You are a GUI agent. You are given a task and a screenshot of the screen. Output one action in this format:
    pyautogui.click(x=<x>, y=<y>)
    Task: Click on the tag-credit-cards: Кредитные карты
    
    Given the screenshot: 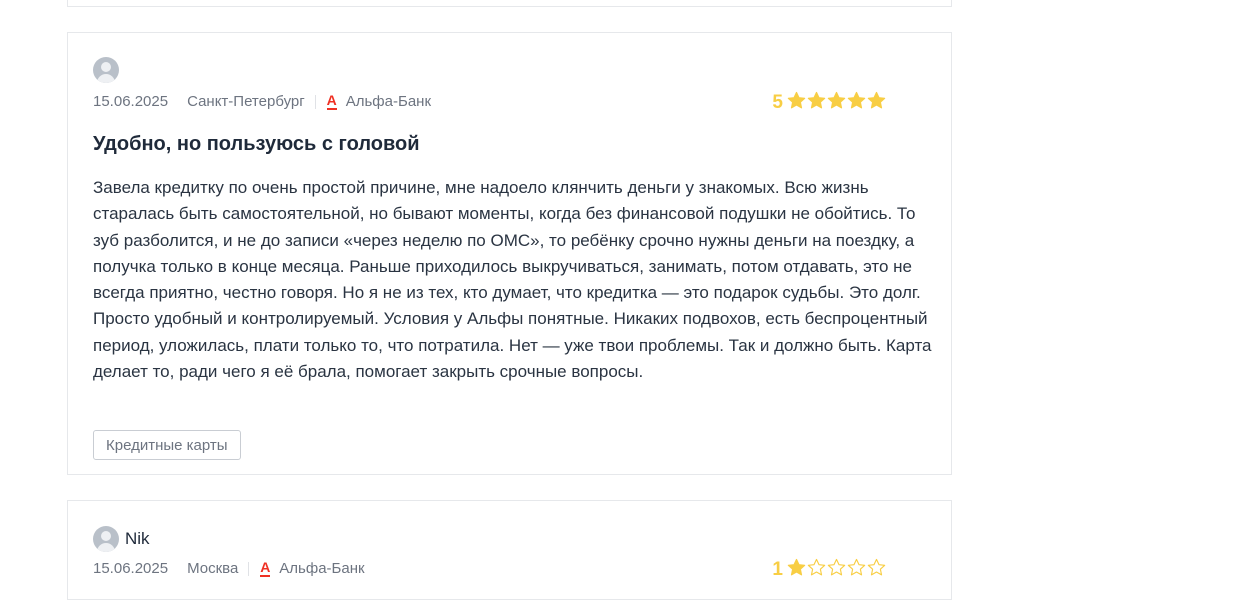 What is the action you would take?
    pyautogui.click(x=167, y=445)
    